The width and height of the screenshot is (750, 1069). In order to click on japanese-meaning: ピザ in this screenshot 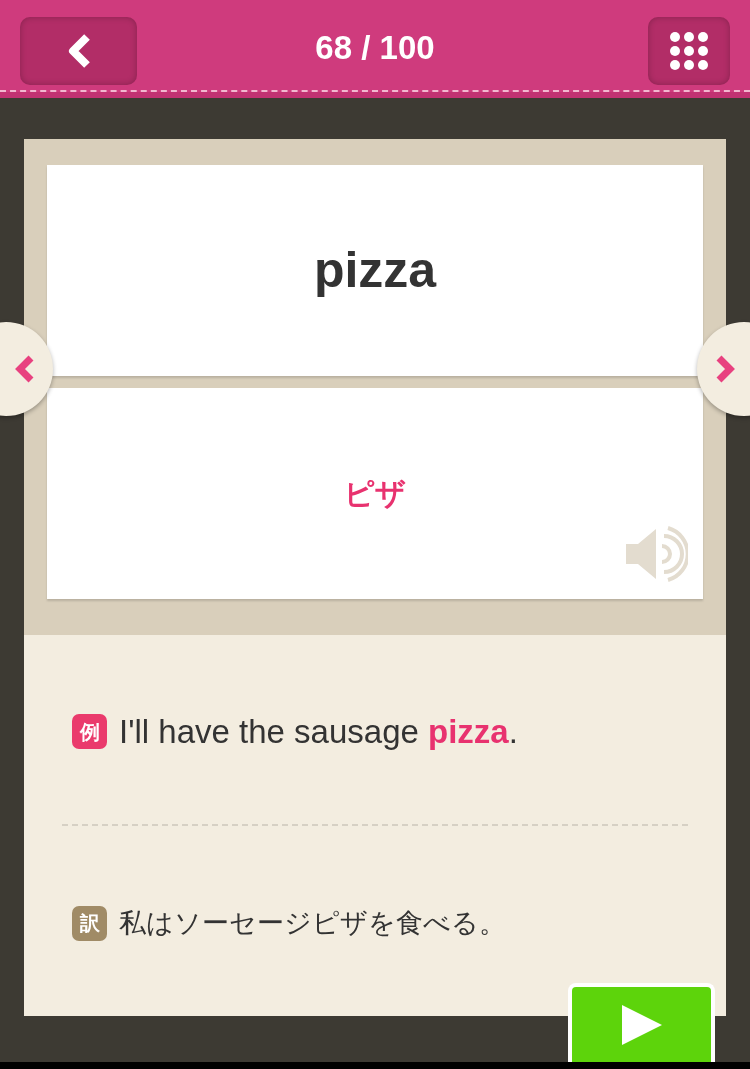, I will do `click(375, 494)`.